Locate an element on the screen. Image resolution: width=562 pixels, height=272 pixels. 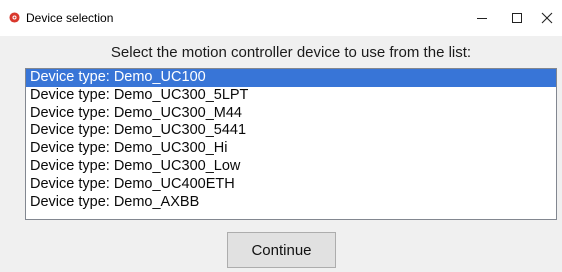
minimize-icon is located at coordinates (482, 18).